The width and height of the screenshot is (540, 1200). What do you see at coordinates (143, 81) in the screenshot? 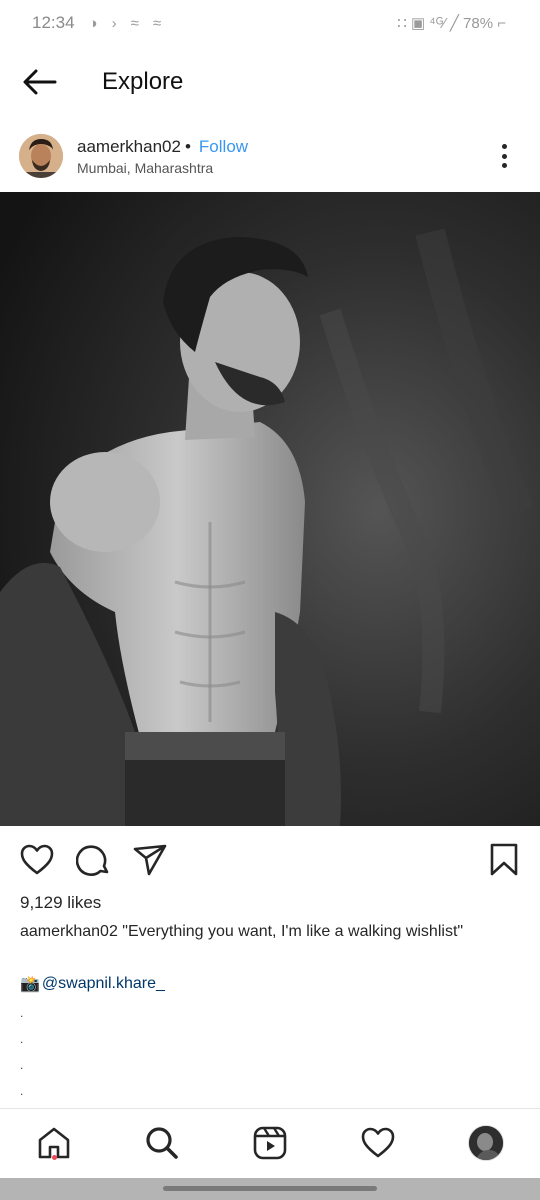
I see `page-title: Explore` at bounding box center [143, 81].